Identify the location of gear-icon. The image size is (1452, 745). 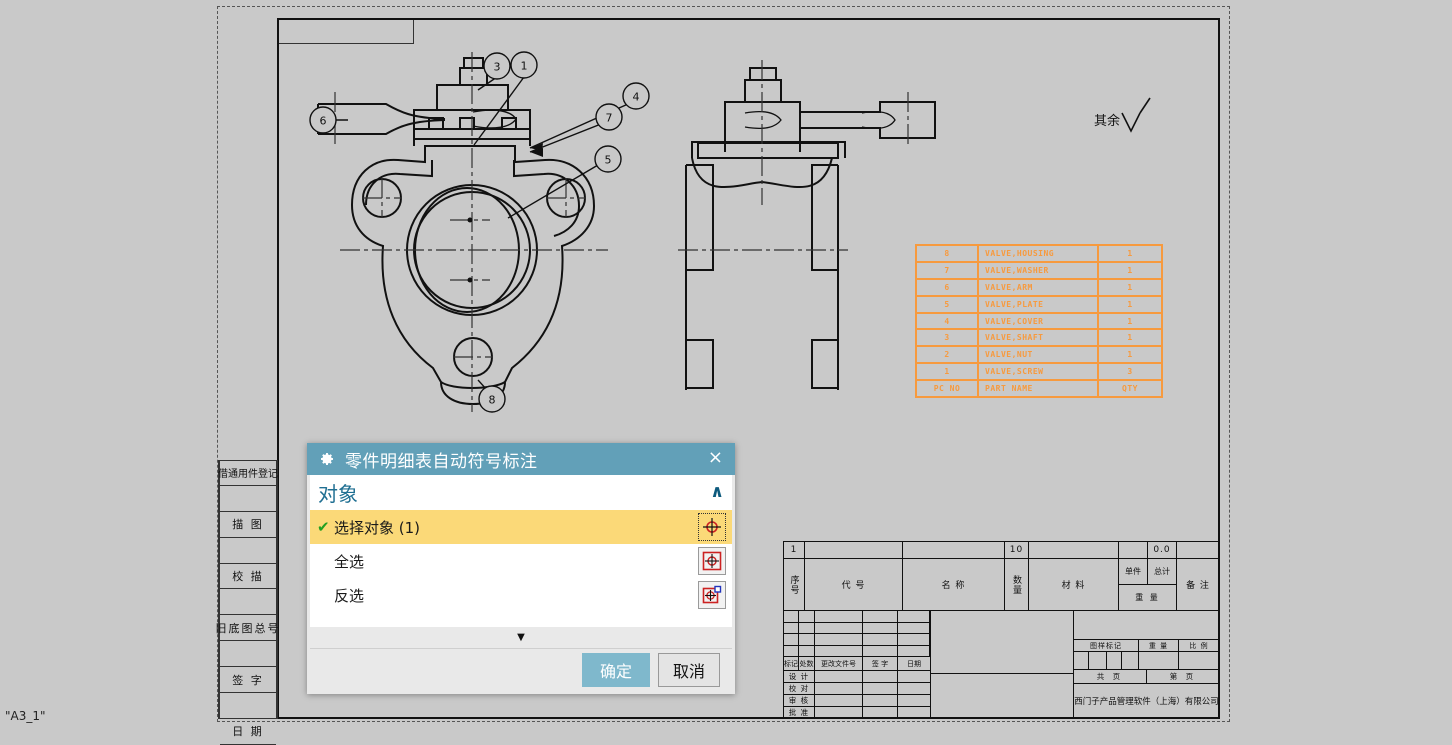
(327, 459).